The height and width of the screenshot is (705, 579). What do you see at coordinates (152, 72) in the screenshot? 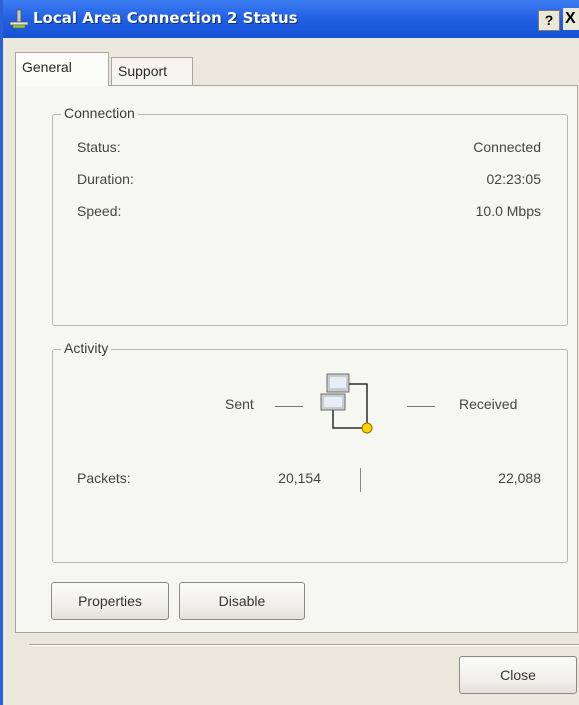
I see `tab-support: Support` at bounding box center [152, 72].